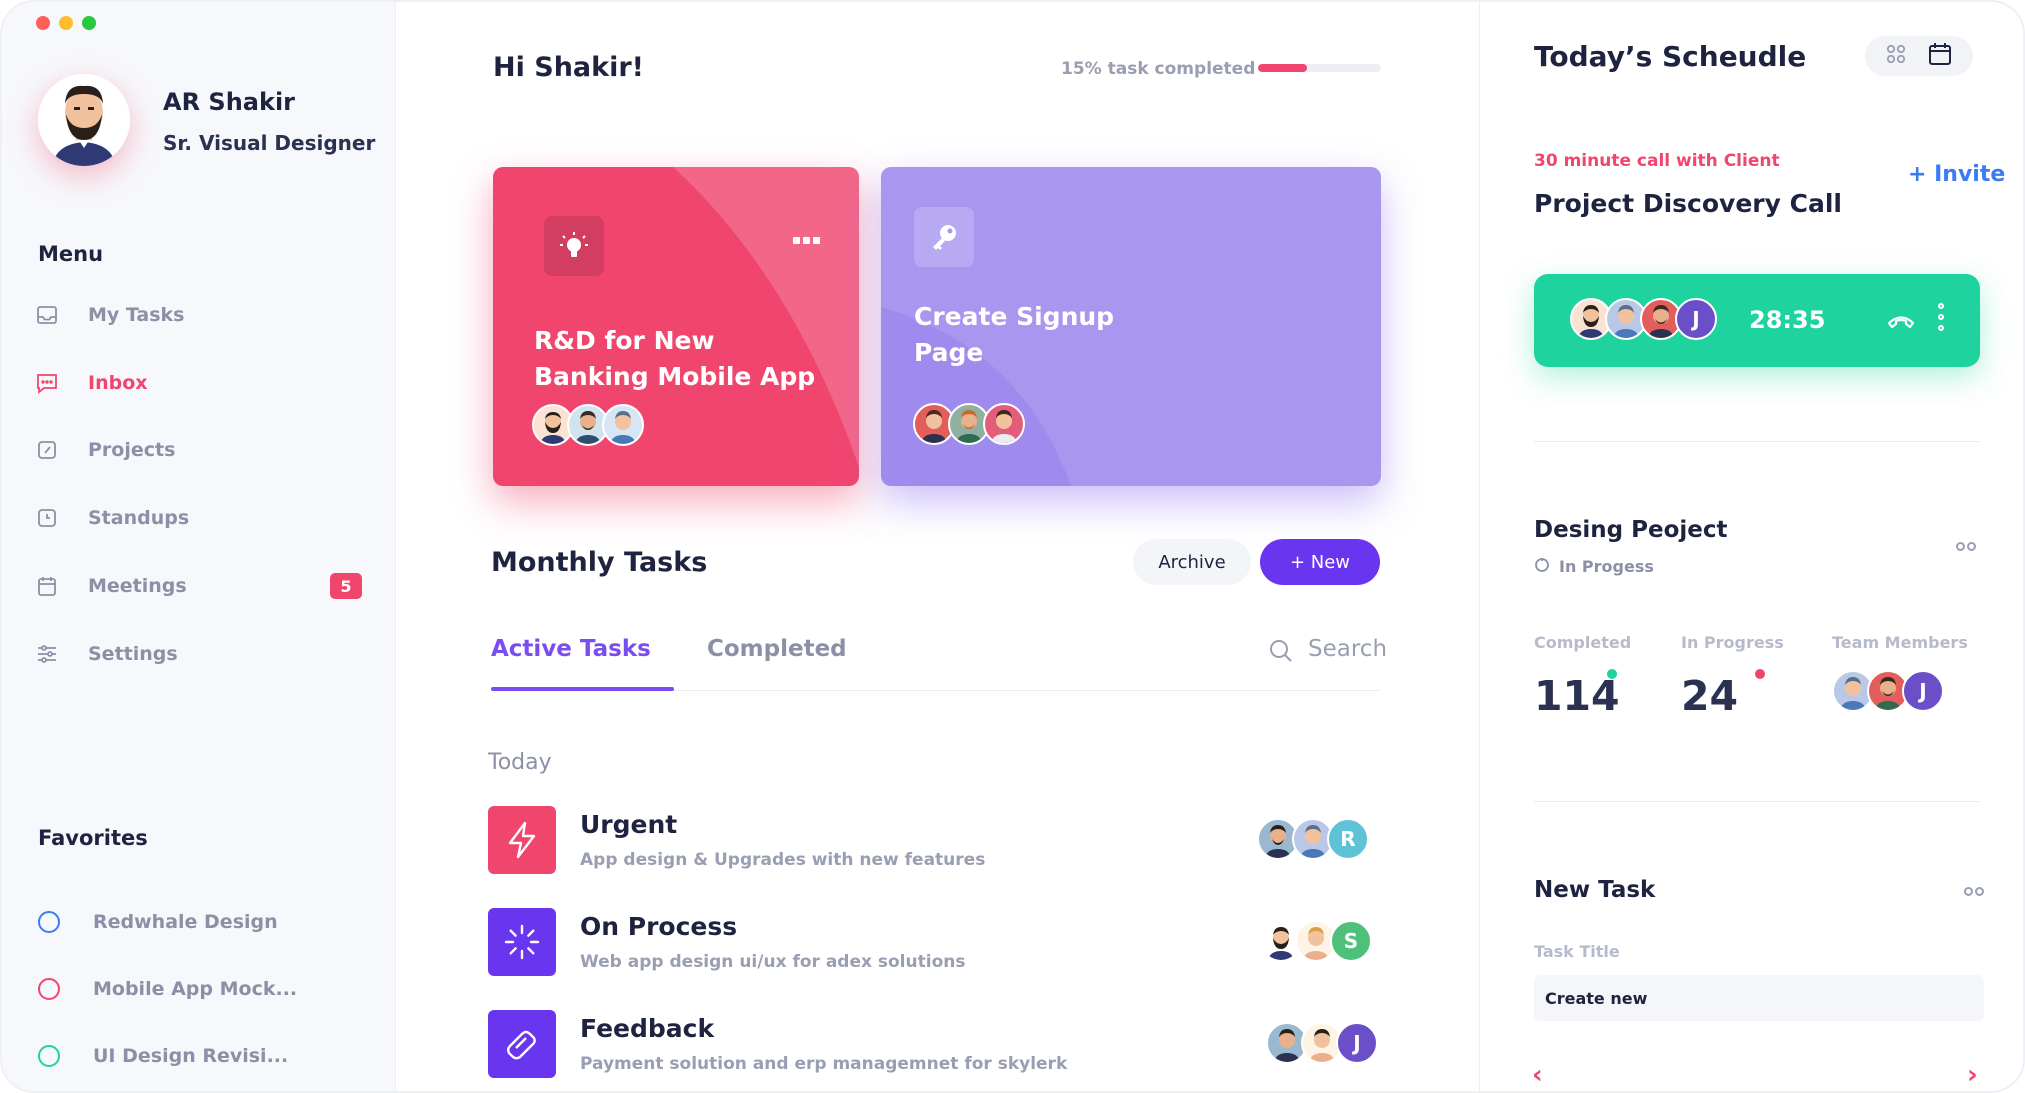 The height and width of the screenshot is (1093, 2025). What do you see at coordinates (571, 649) in the screenshot?
I see `tab-active-tasks: Active Tasks` at bounding box center [571, 649].